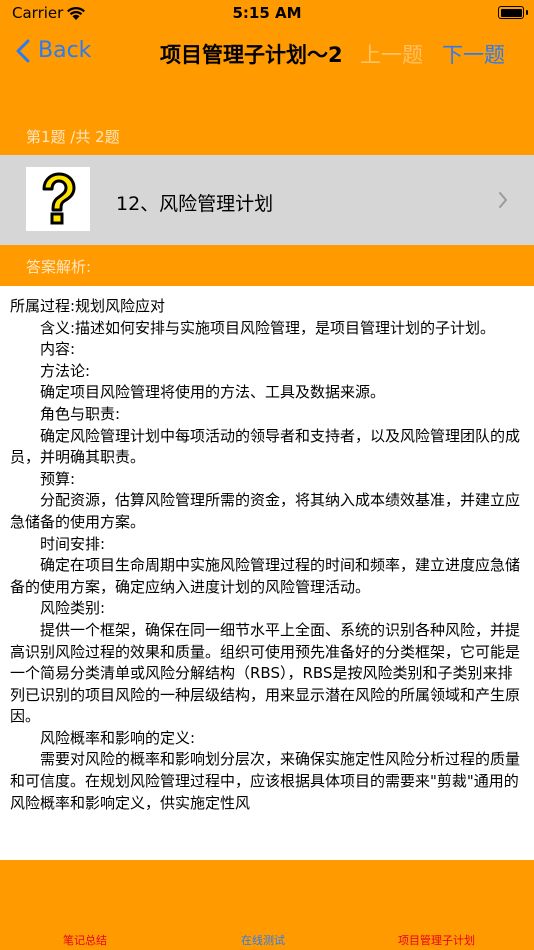  I want to click on analysis-line: 方法论:, so click(65, 370).